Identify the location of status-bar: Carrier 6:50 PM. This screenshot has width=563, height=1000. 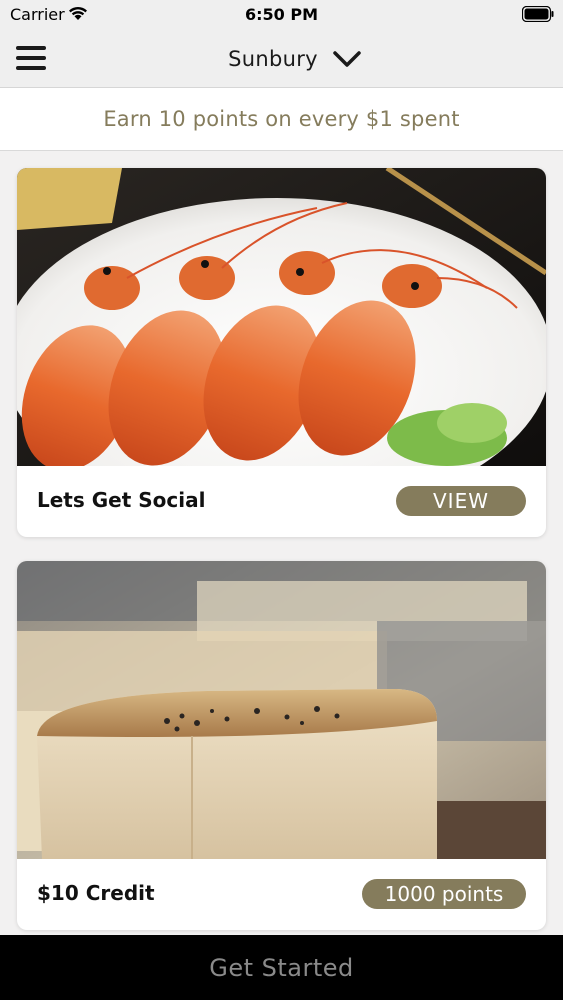
(281, 15).